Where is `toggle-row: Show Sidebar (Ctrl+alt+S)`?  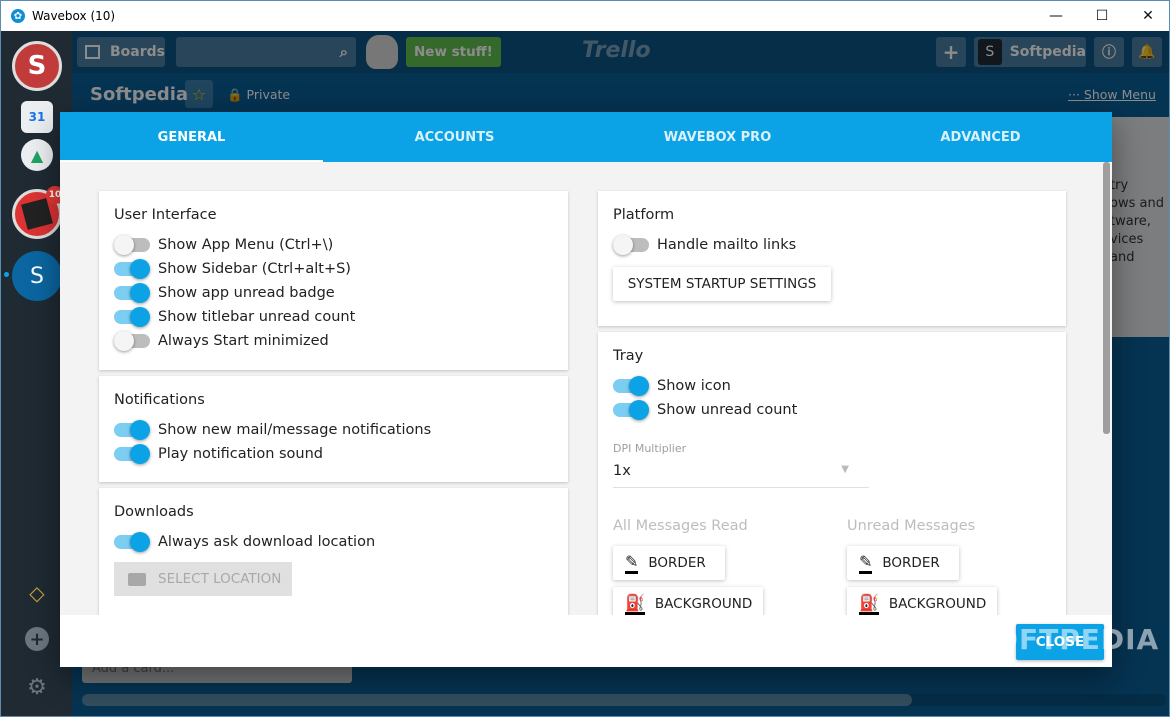 toggle-row: Show Sidebar (Ctrl+alt+S) is located at coordinates (232, 269).